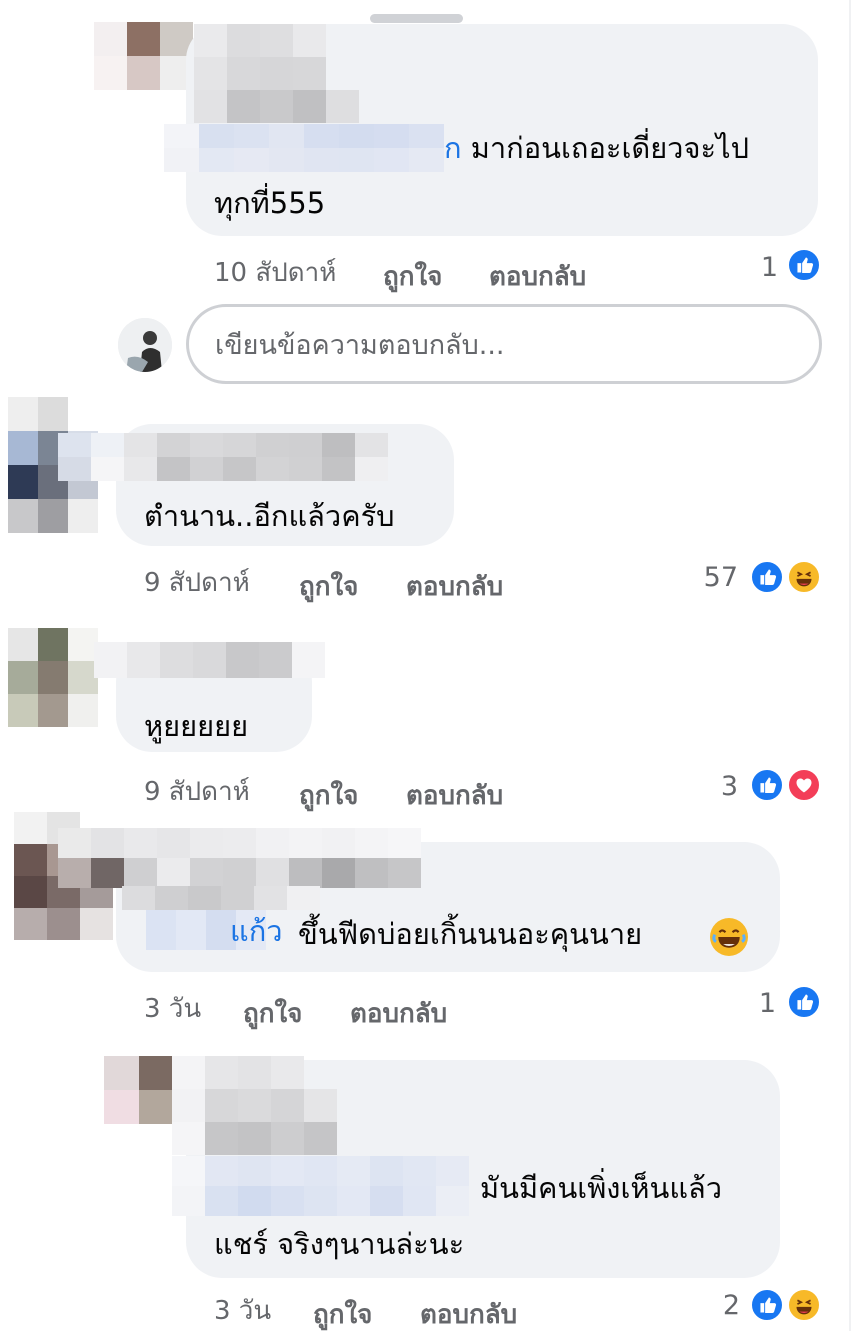  I want to click on sheet-drag-handle, so click(416, 18).